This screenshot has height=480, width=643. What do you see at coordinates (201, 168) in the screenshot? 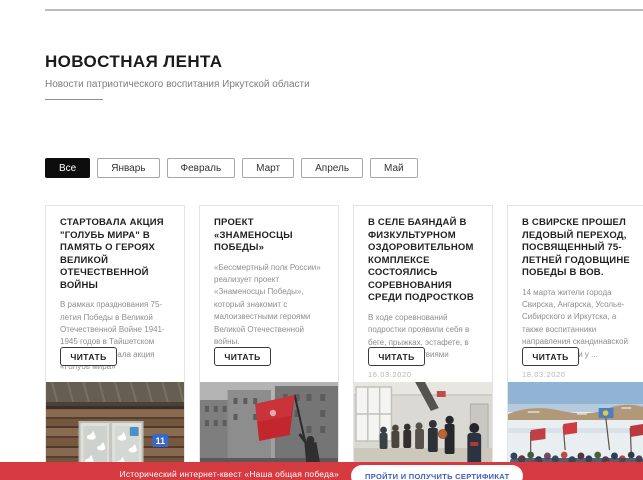
I see `filter-february: Февраль` at bounding box center [201, 168].